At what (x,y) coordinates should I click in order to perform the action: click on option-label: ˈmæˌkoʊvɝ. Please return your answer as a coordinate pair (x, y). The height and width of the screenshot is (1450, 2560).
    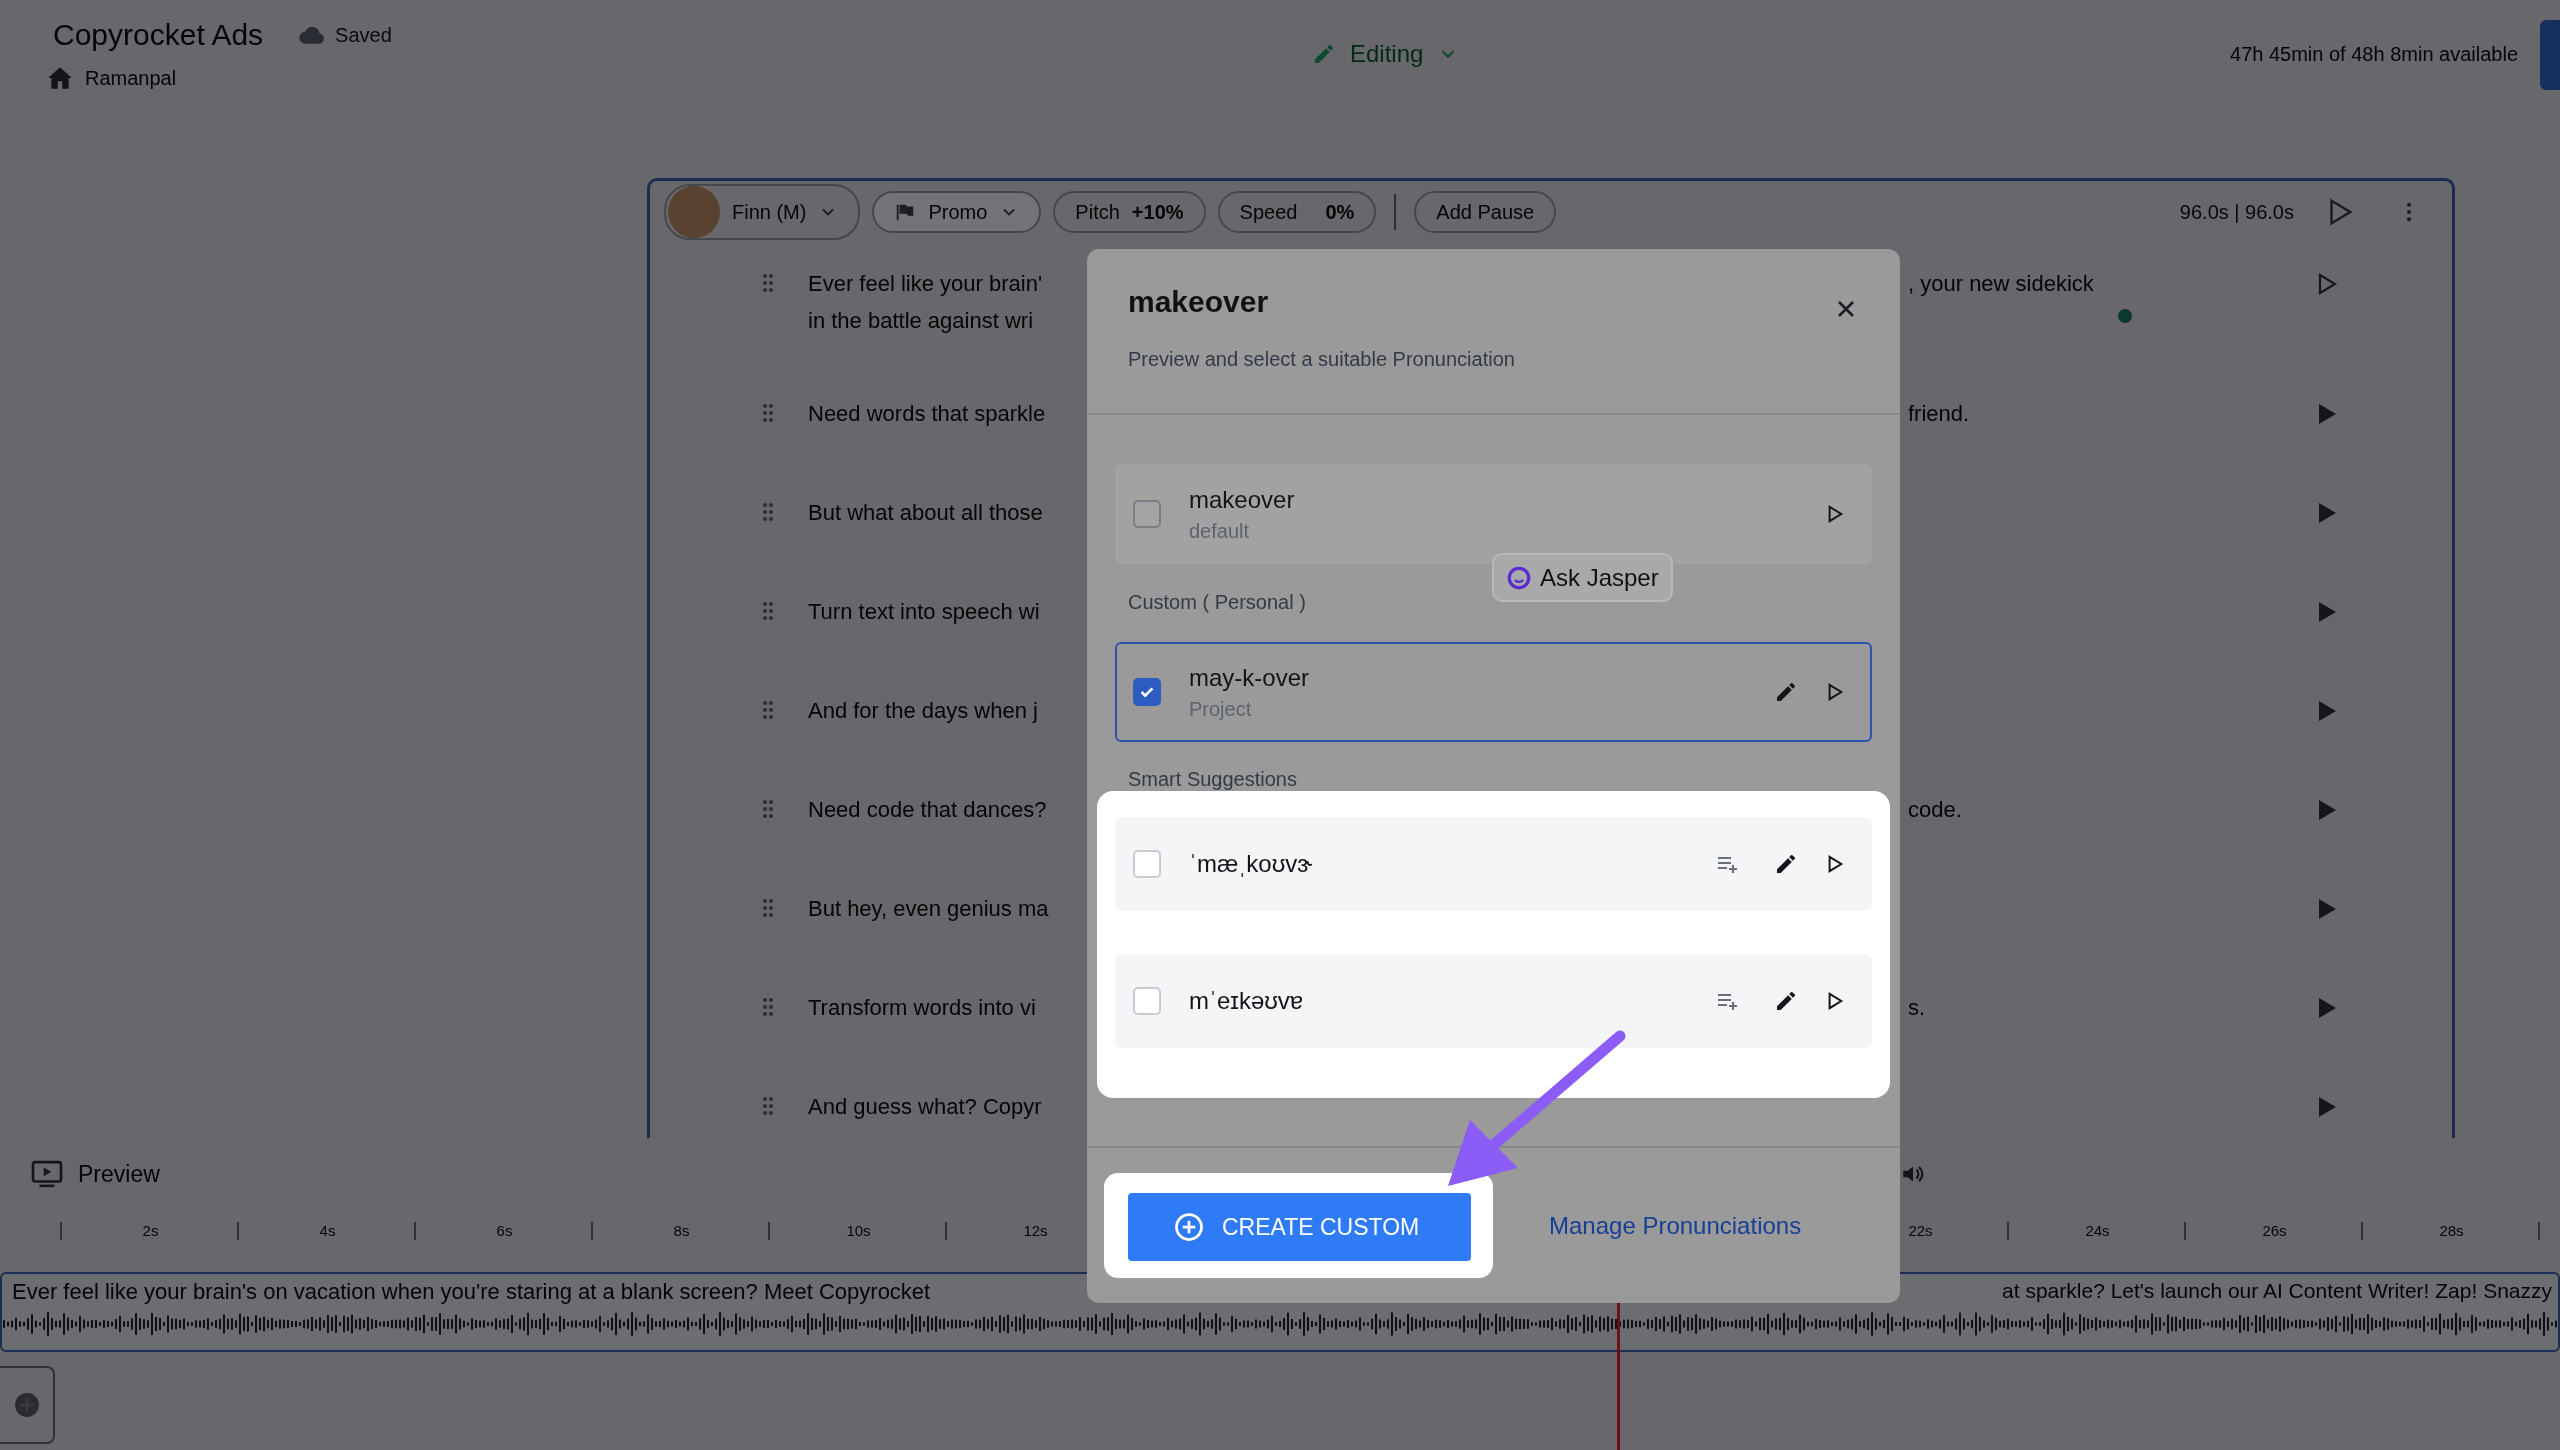
    Looking at the image, I should click on (1251, 864).